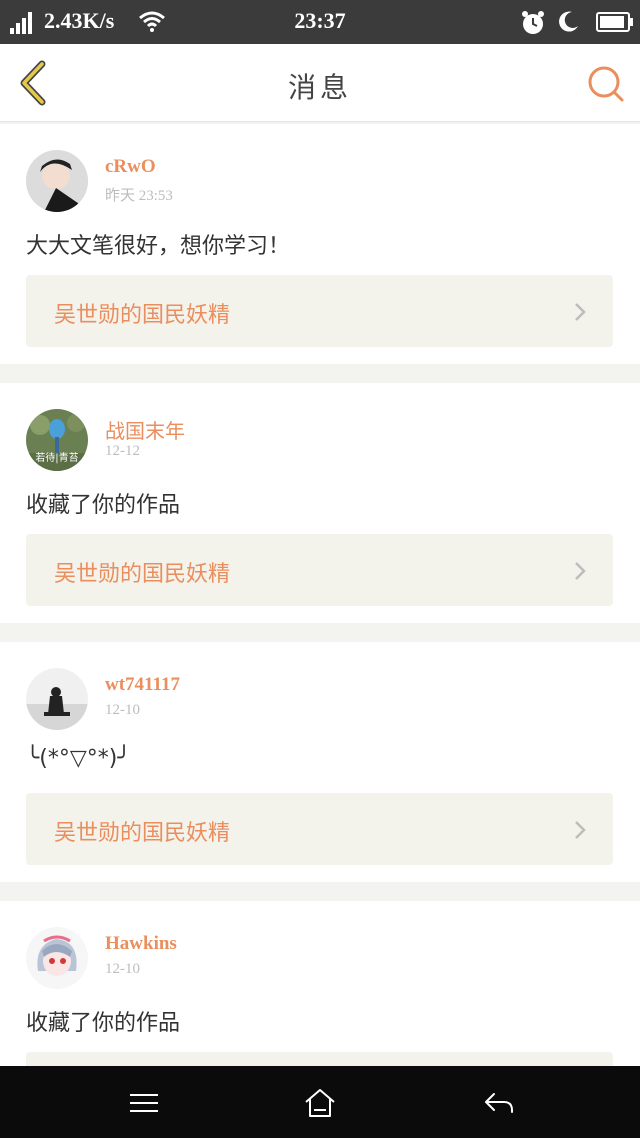 This screenshot has height=1138, width=640. Describe the element at coordinates (57, 458) in the screenshot. I see `avatar-caption: 若待|青苔` at that location.